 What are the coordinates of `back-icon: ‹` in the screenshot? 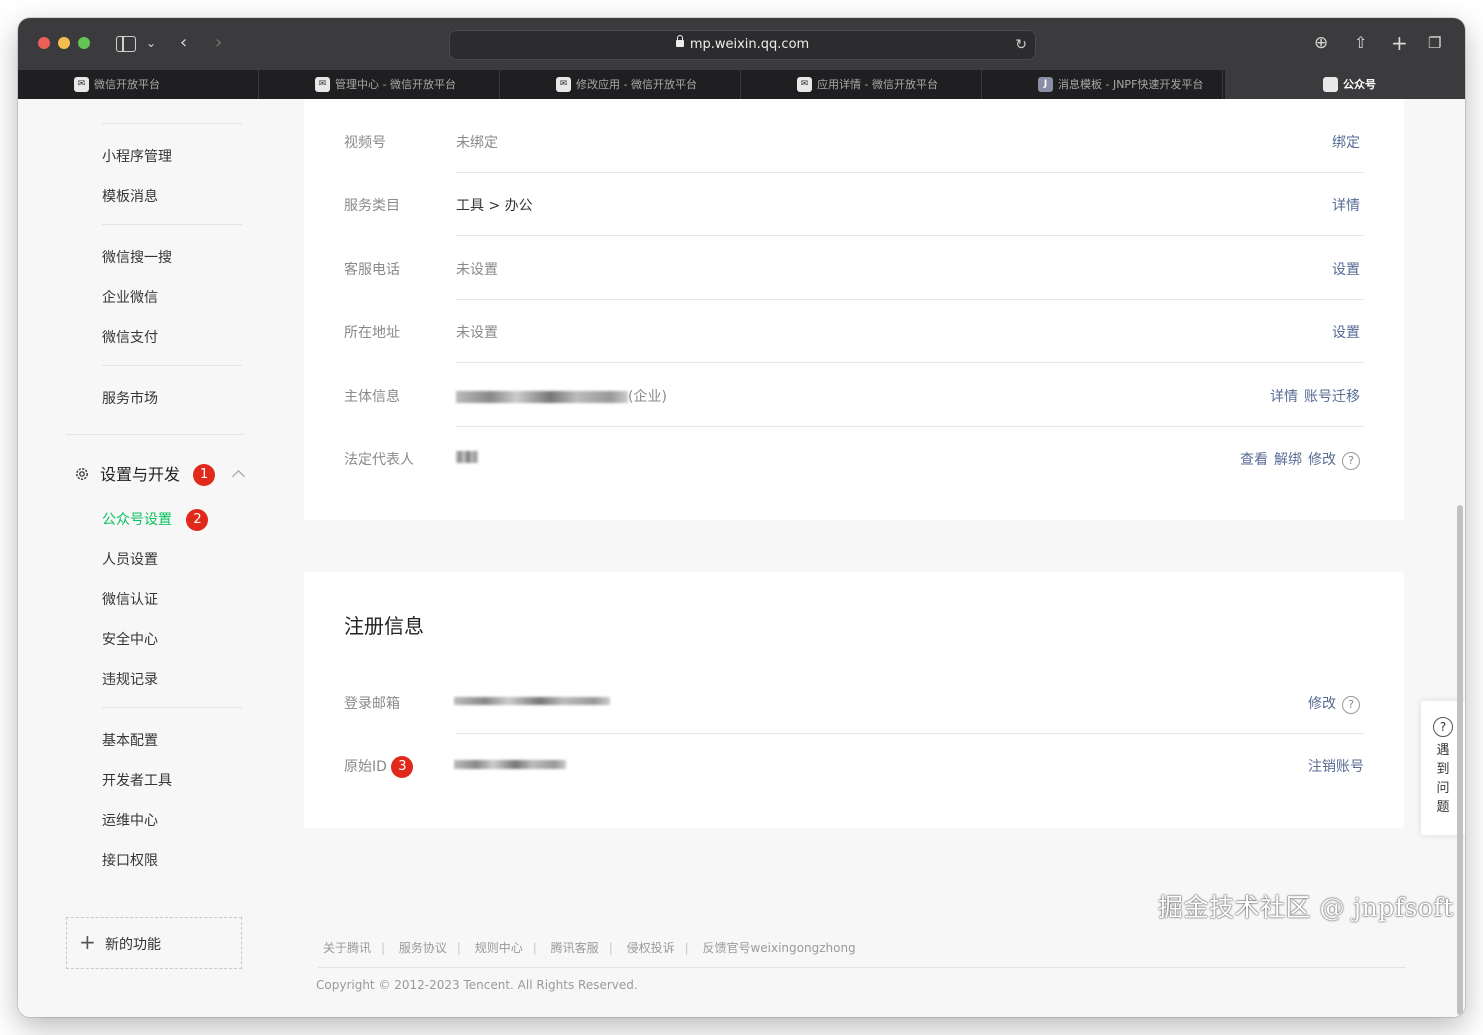 It's located at (183, 43).